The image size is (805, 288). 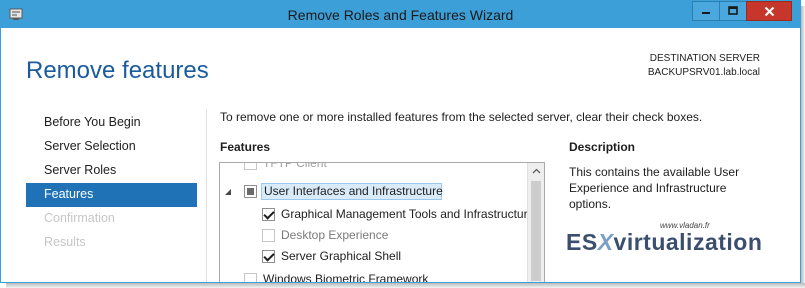 I want to click on close-button, so click(x=769, y=11).